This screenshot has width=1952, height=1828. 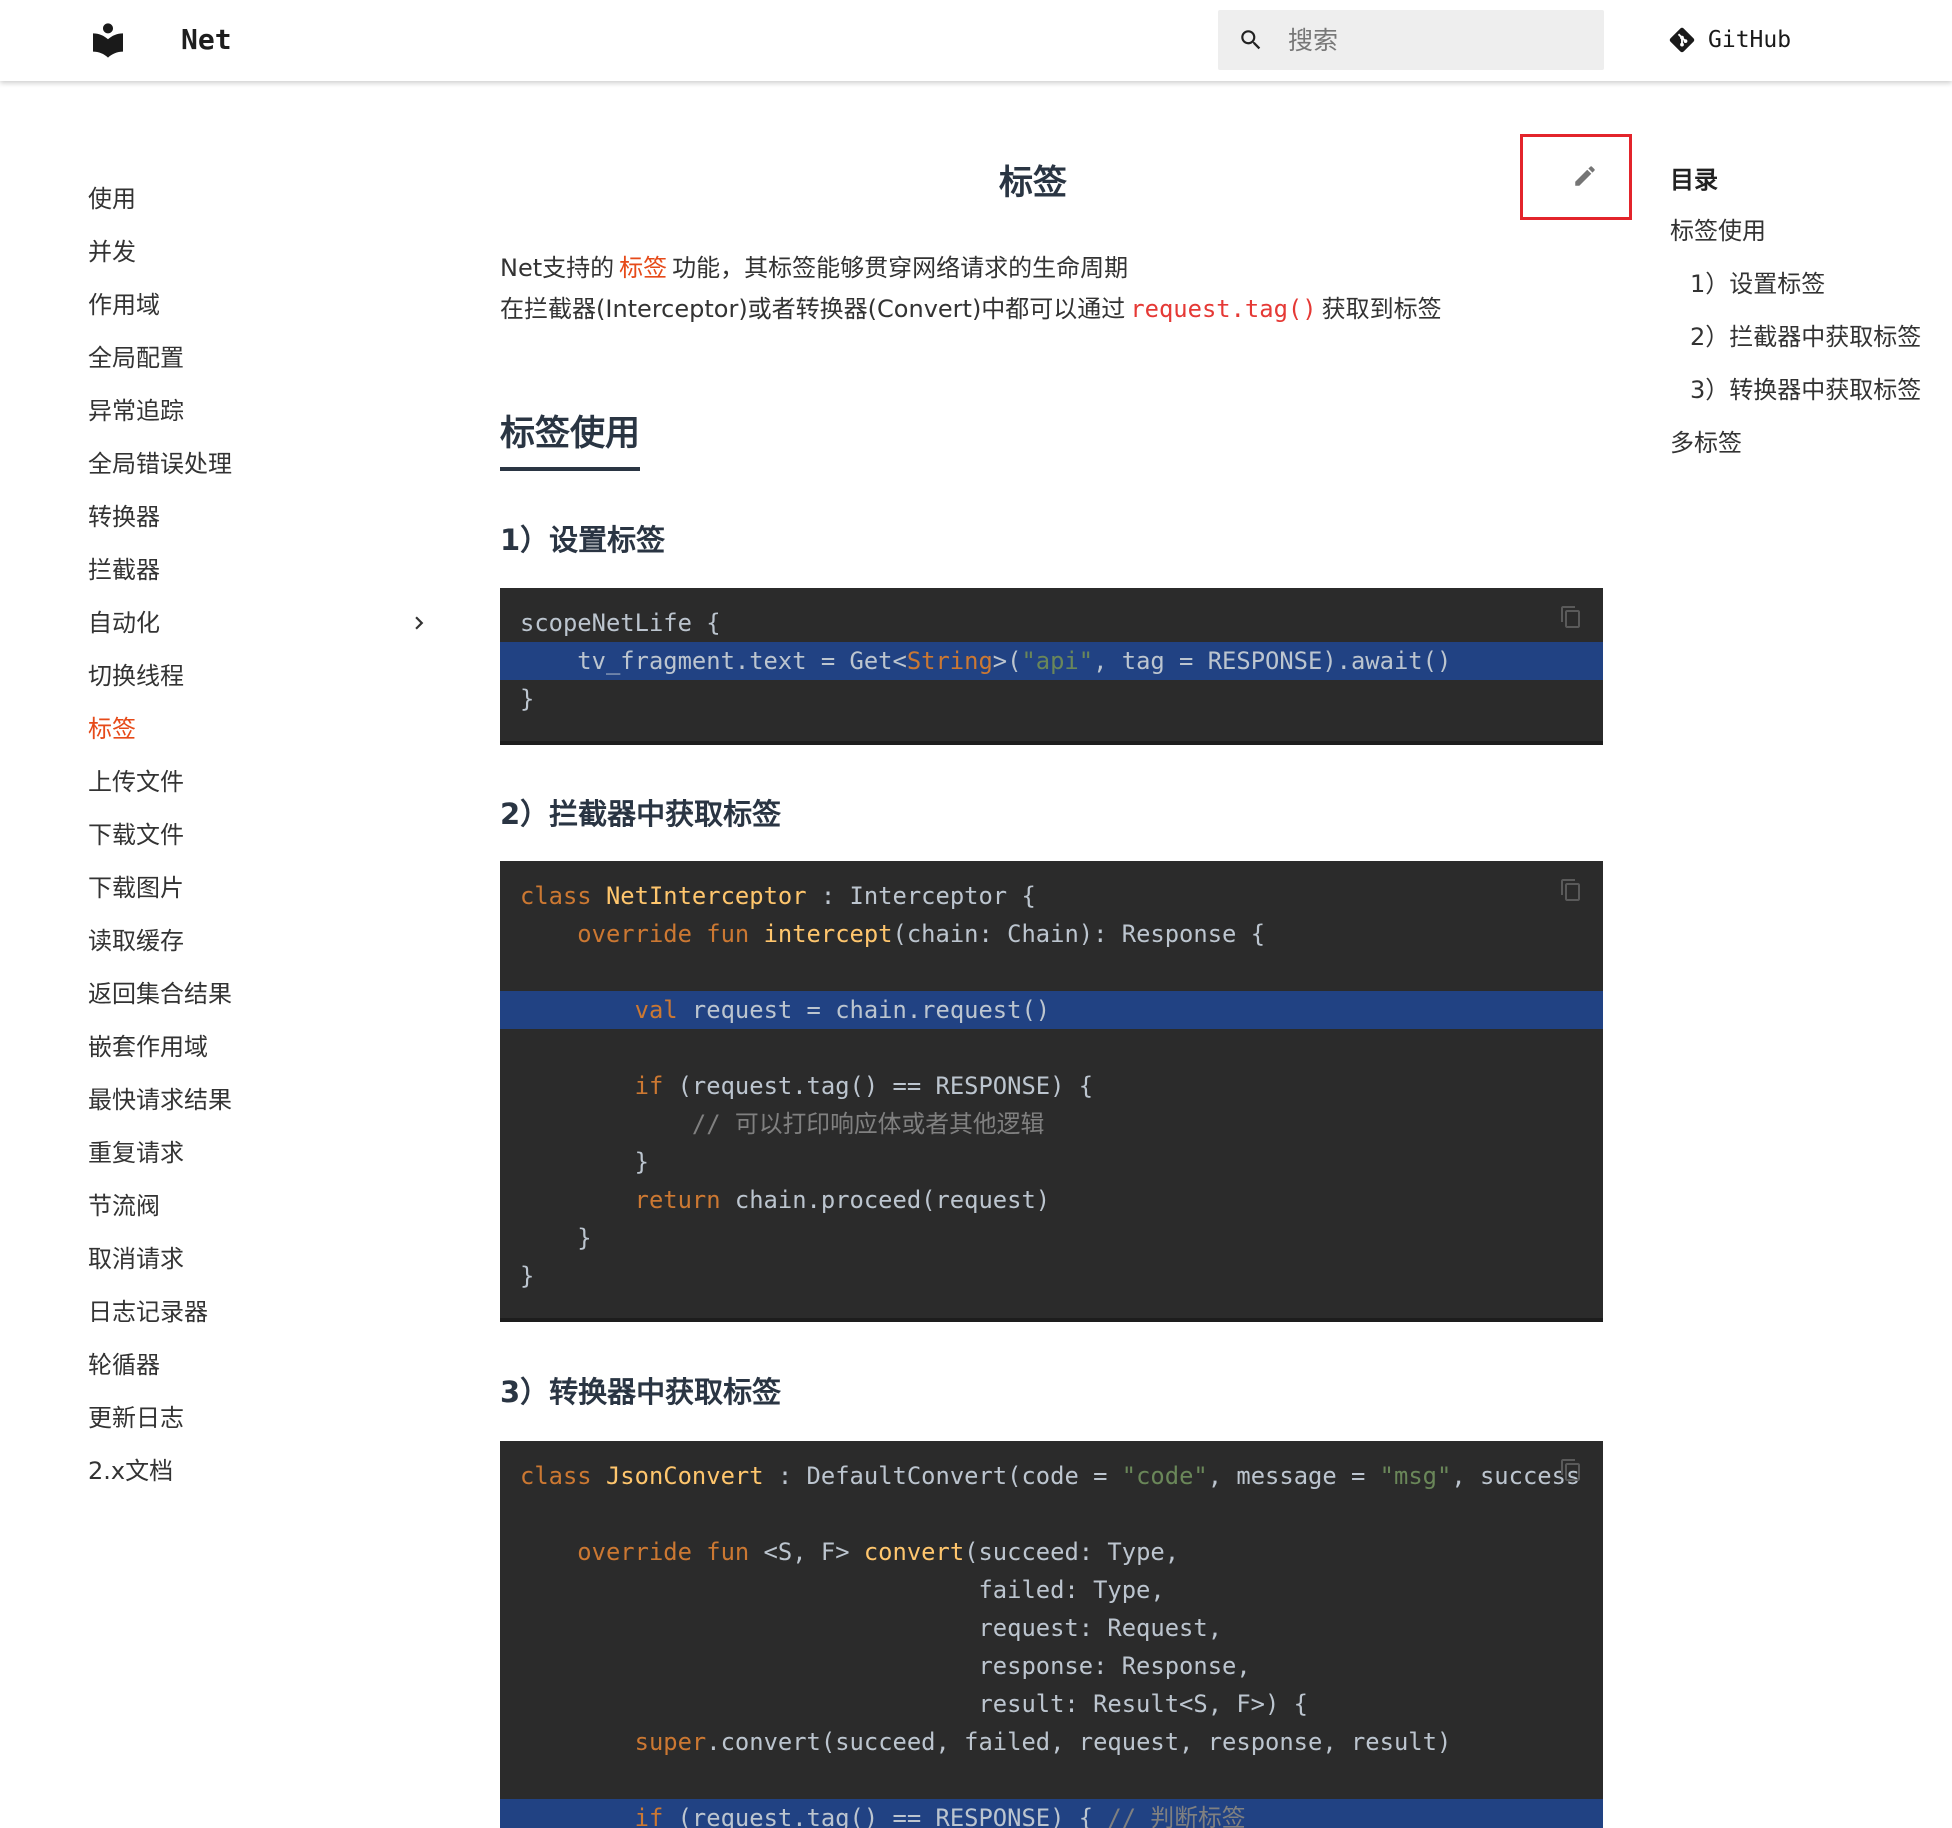 I want to click on sidebar-item: 返回集合结果, so click(x=260, y=994).